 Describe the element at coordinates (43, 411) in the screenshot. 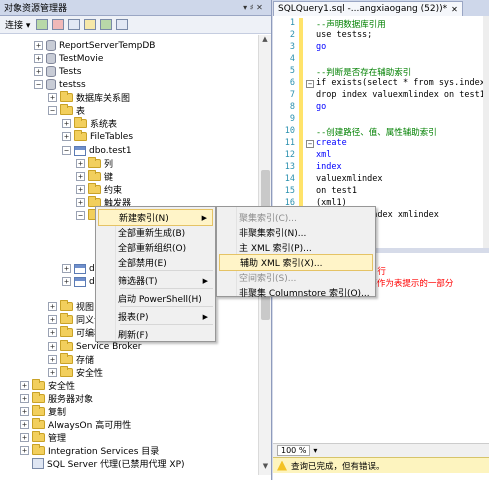

I see `tree-item: + 复制` at that location.